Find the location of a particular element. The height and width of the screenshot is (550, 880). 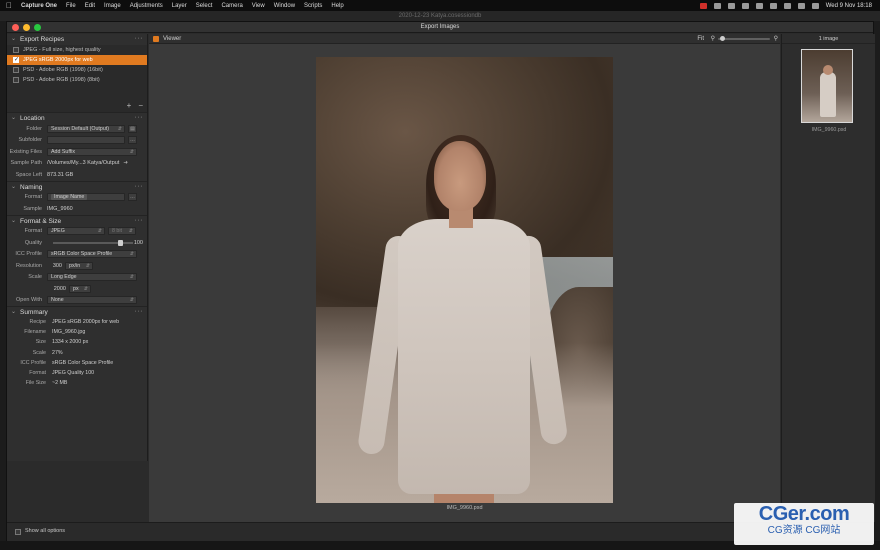

subfolder-label: Subfolder is located at coordinates (30, 140).